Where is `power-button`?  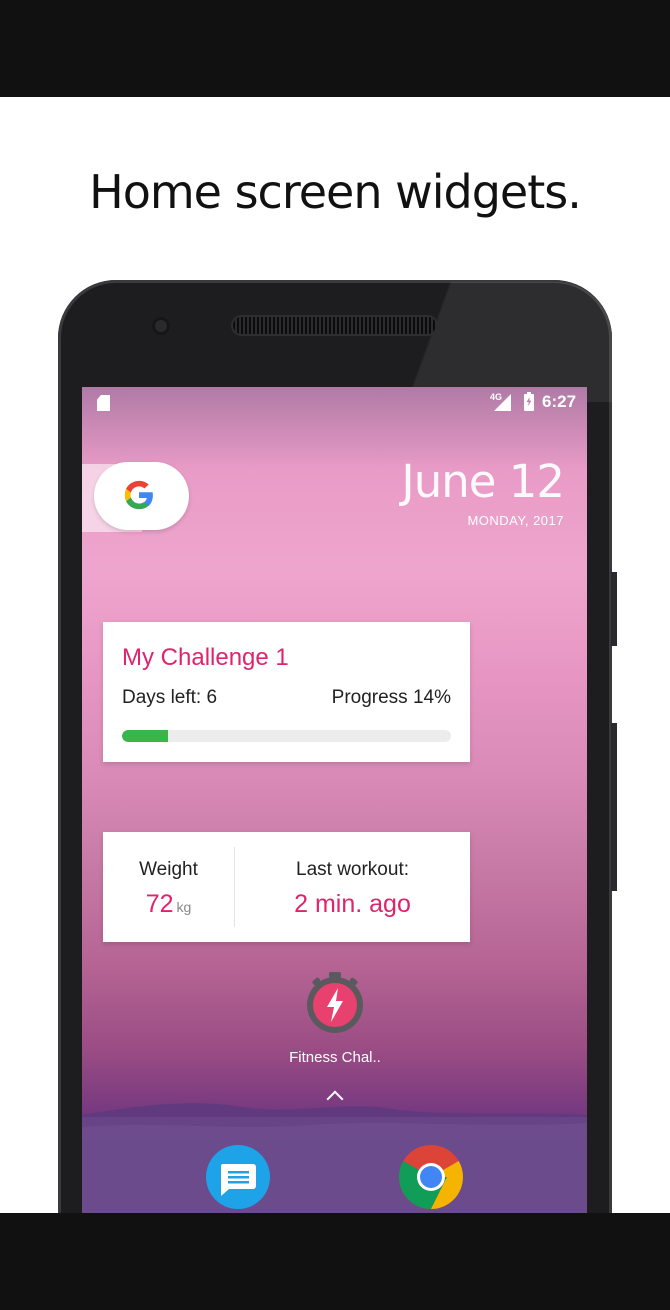 power-button is located at coordinates (614, 609).